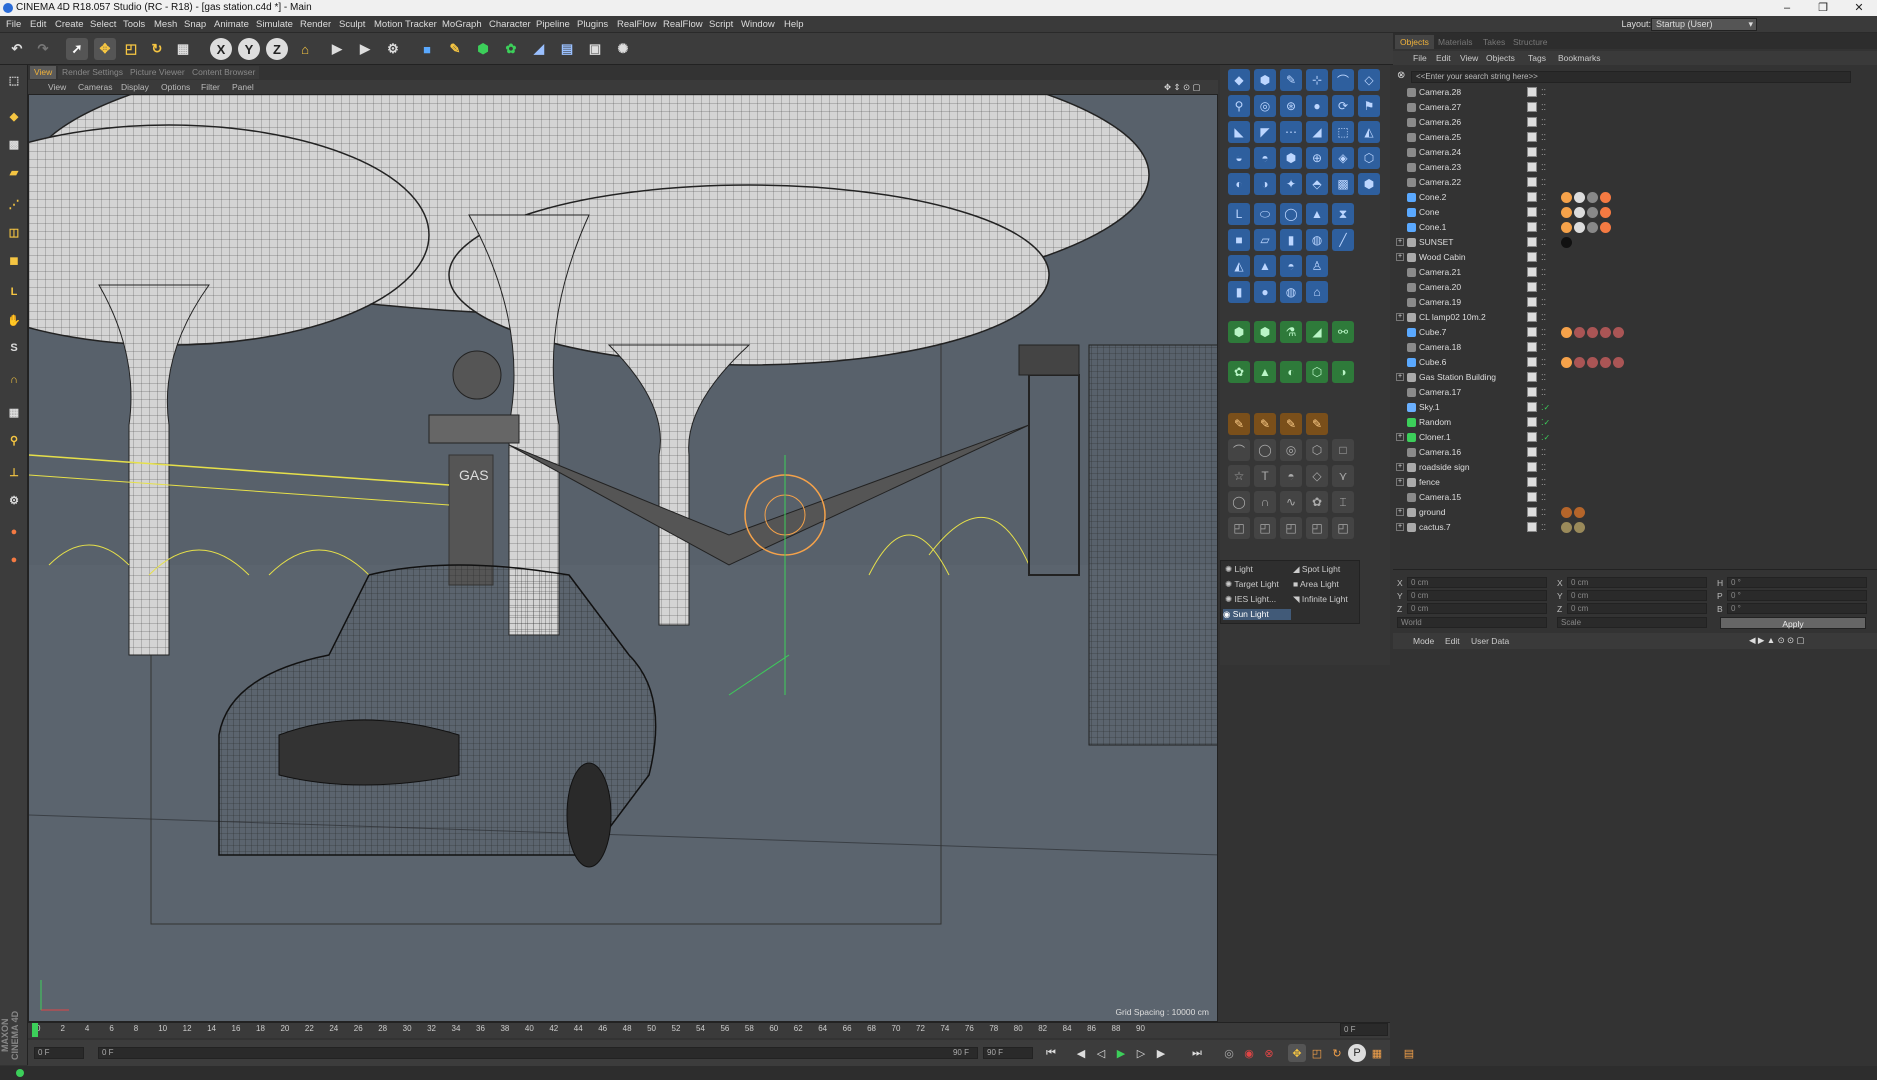 The width and height of the screenshot is (1877, 1080). Describe the element at coordinates (1628, 122) in the screenshot. I see `object-row: Camera.26 ⁚⁚` at that location.